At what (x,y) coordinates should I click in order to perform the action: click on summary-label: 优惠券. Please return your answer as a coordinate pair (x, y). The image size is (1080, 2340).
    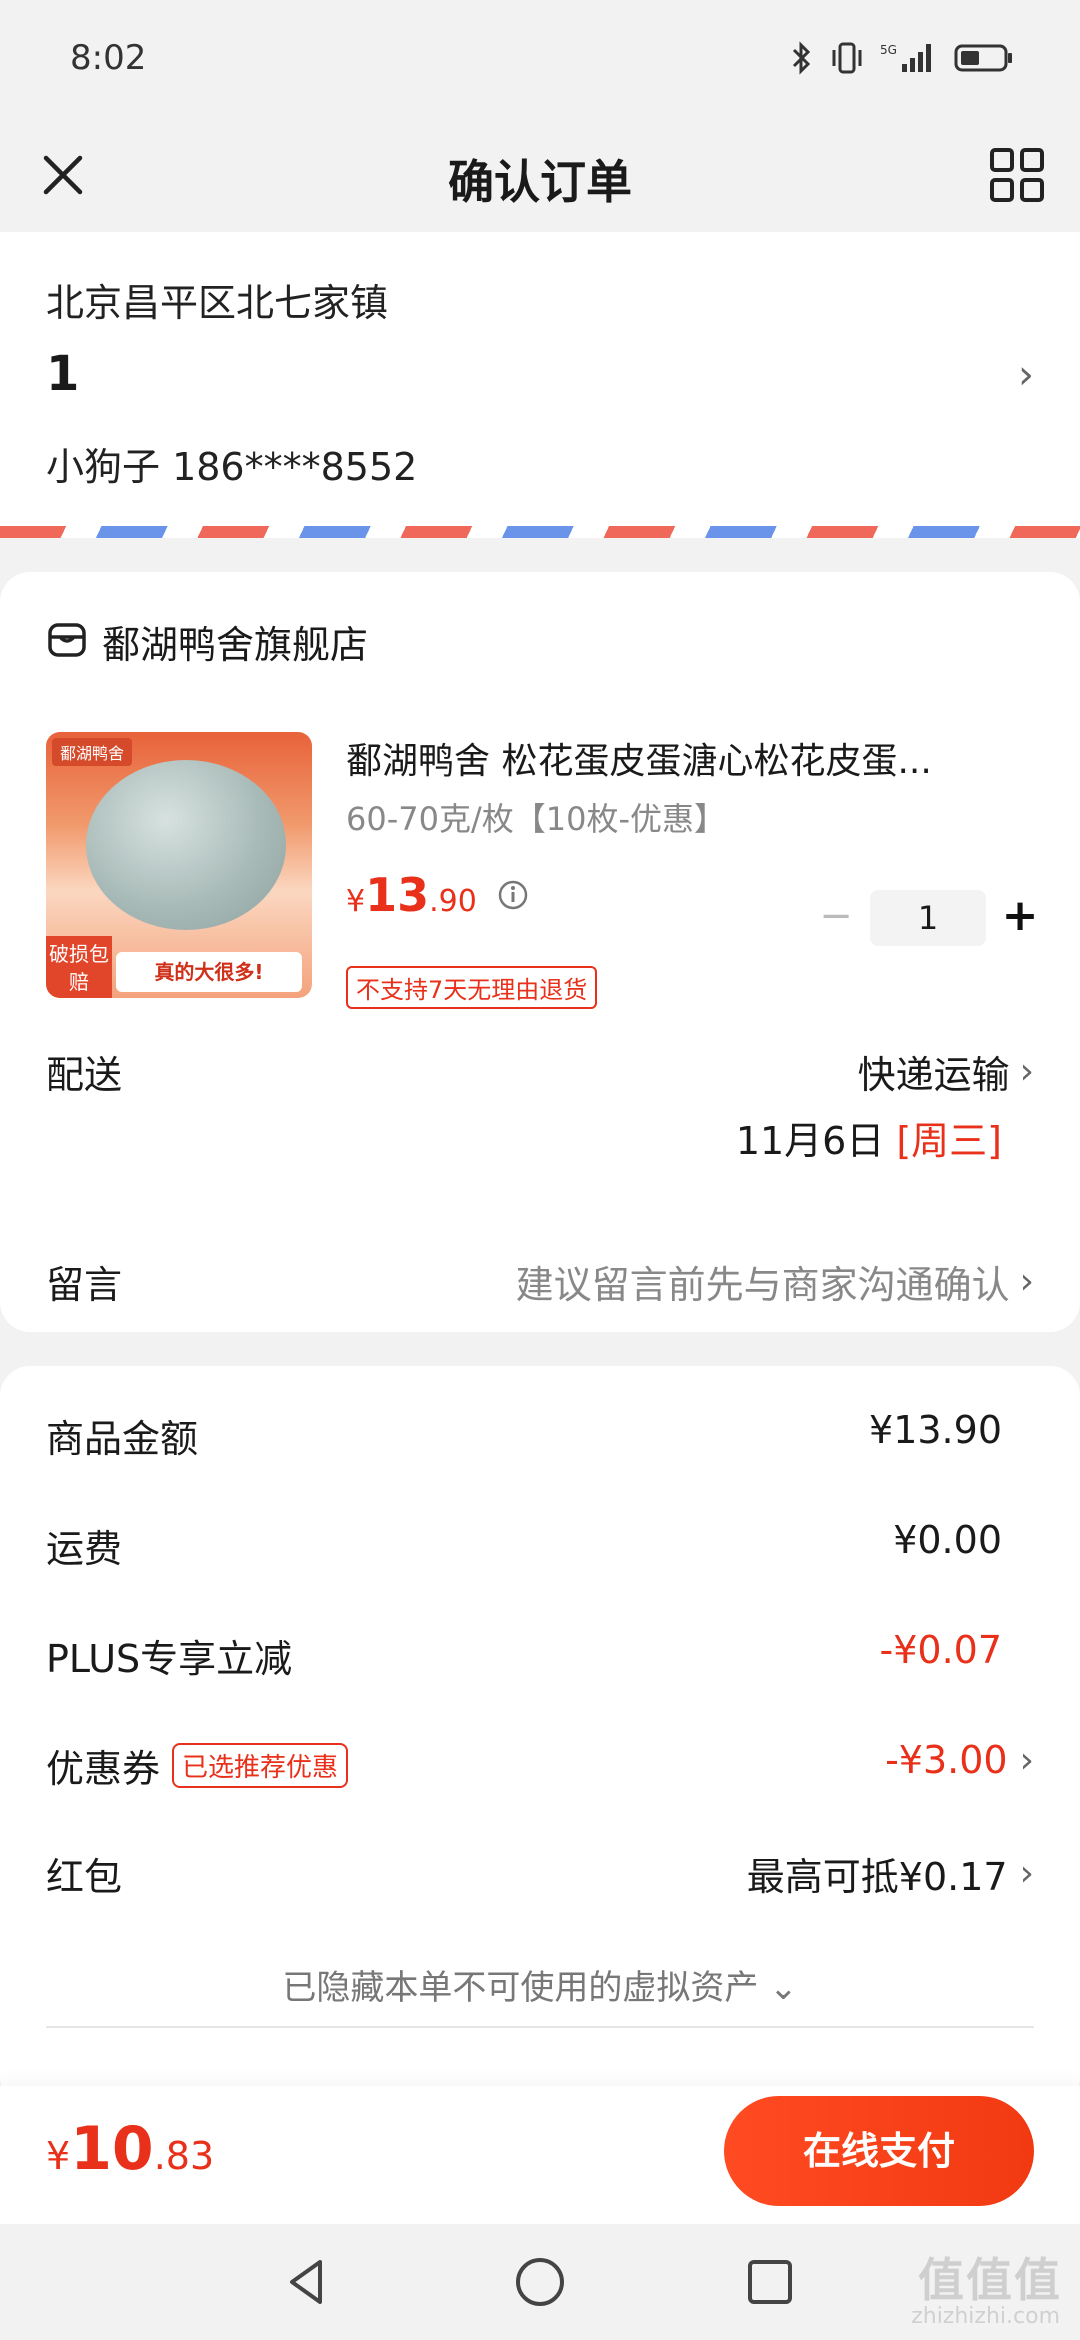
    Looking at the image, I should click on (103, 1769).